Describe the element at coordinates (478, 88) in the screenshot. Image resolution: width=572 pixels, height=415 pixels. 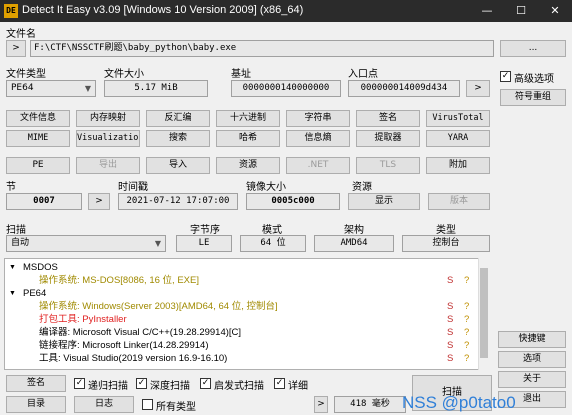
I see `entry-point-button: >` at that location.